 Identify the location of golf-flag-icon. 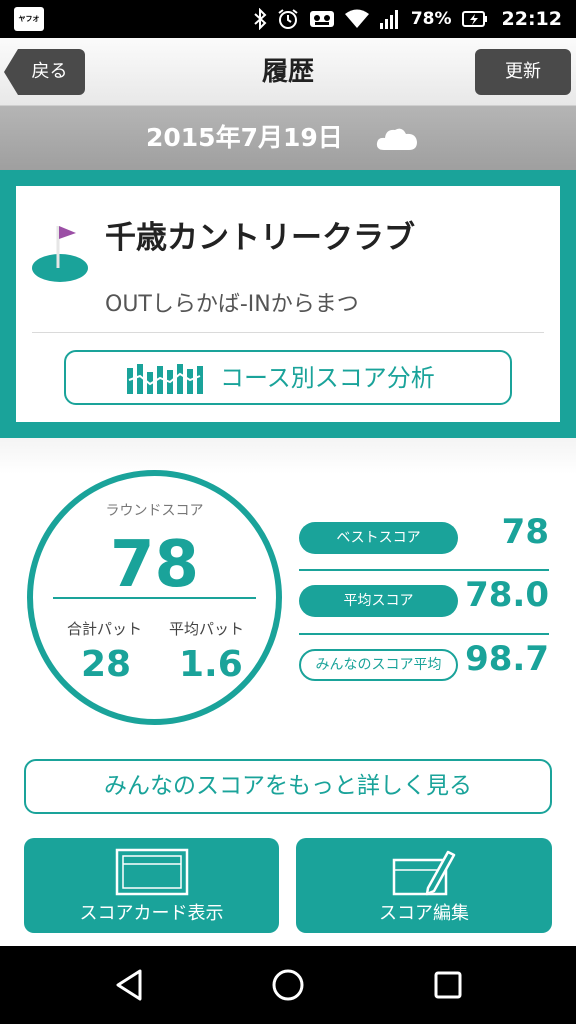
(60, 254).